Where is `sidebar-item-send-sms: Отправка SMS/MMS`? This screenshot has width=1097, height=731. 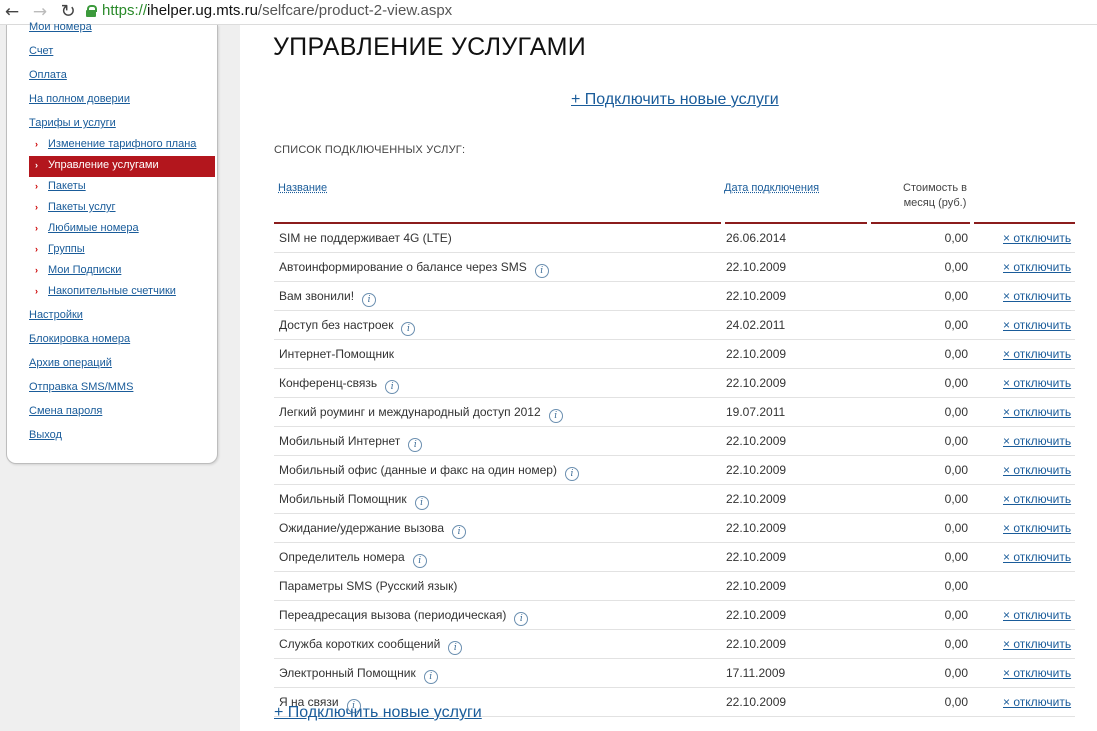
sidebar-item-send-sms: Отправка SMS/MMS is located at coordinates (81, 387).